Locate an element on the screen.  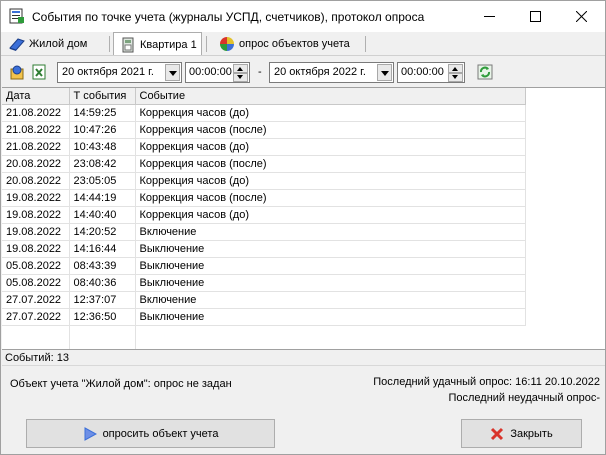
tab-label: опрос объектов учета is located at coordinates (294, 44).